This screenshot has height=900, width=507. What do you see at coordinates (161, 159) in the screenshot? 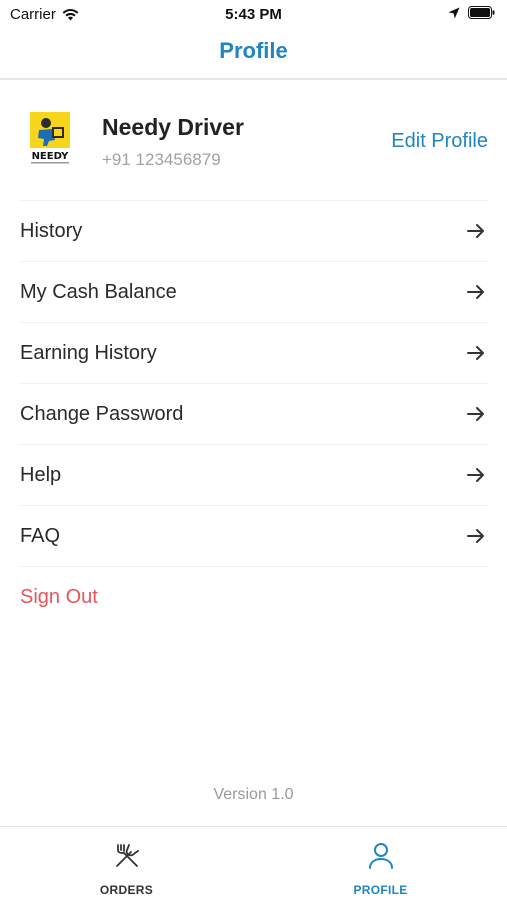
I see `driver-phone: +91 123456879` at bounding box center [161, 159].